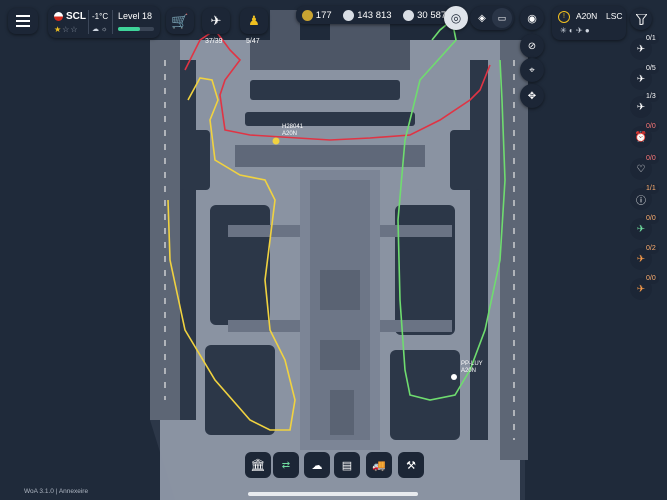  I want to click on schedule-icon: ▤, so click(347, 465).